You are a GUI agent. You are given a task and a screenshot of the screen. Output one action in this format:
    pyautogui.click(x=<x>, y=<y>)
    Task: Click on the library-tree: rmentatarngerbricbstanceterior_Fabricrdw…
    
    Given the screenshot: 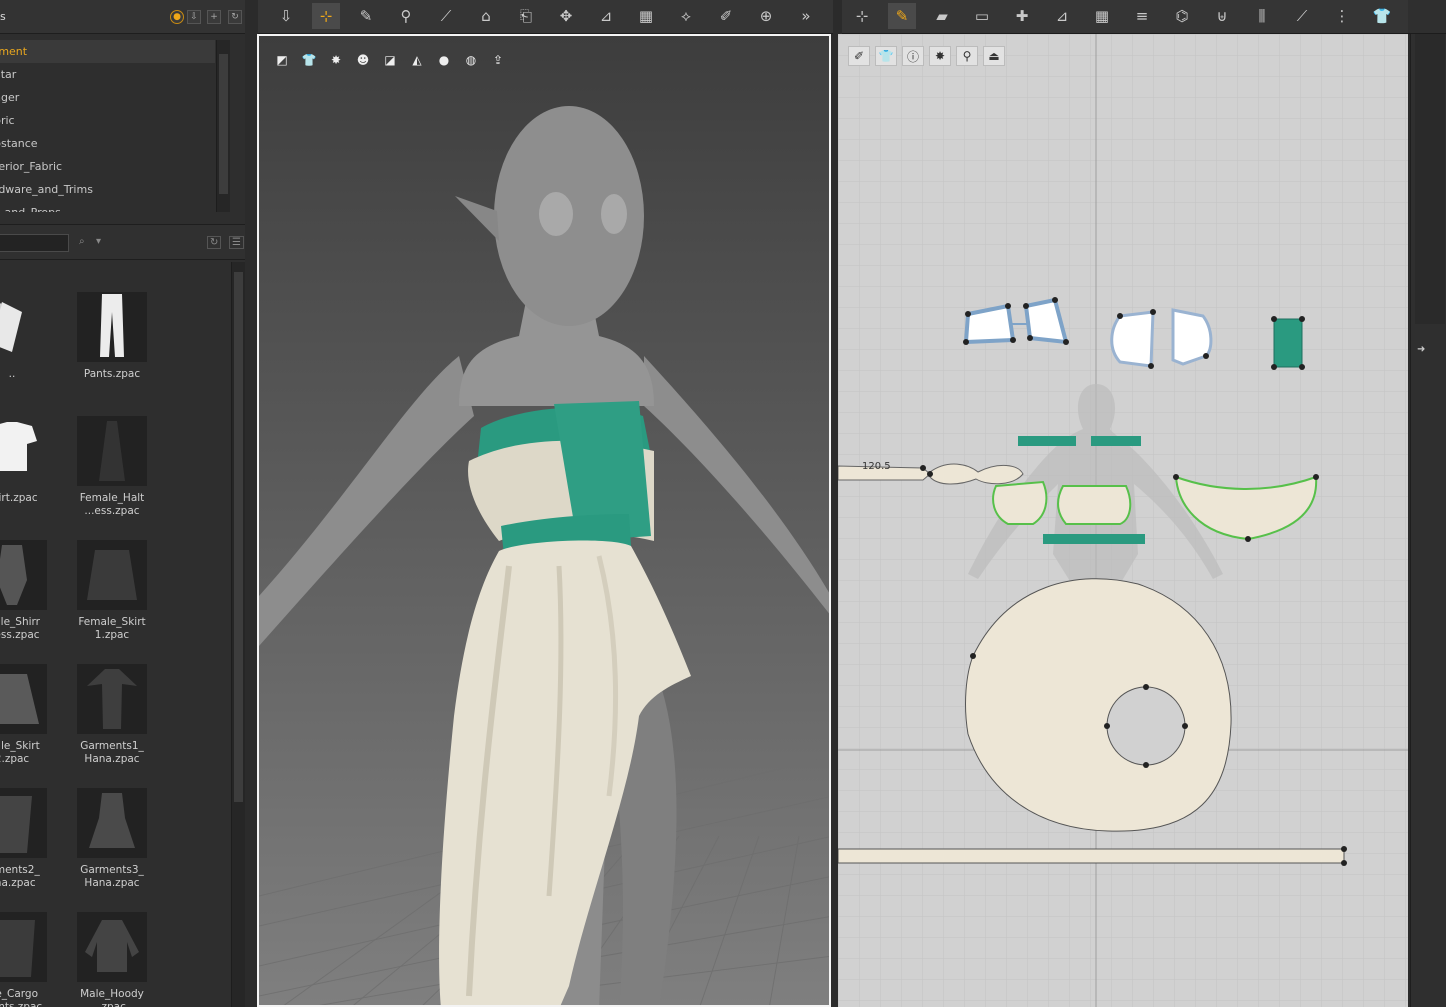 What is the action you would take?
    pyautogui.click(x=107, y=126)
    